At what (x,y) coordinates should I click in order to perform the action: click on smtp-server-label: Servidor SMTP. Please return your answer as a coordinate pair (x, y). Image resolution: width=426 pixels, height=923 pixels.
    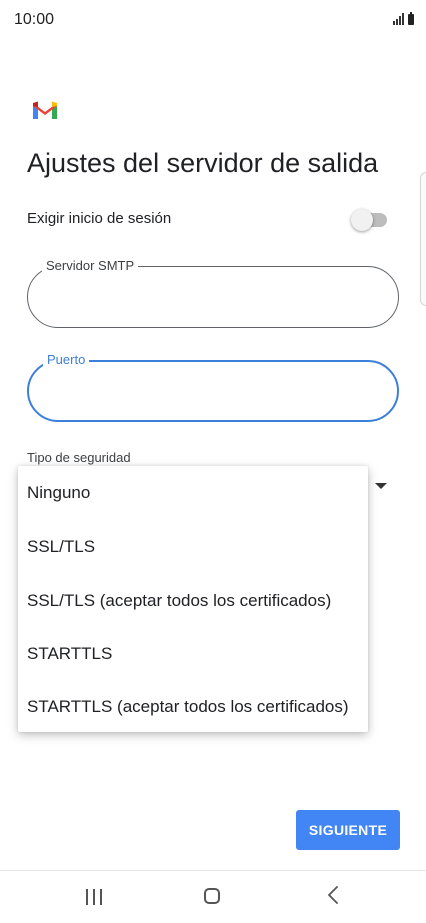
    Looking at the image, I should click on (90, 266).